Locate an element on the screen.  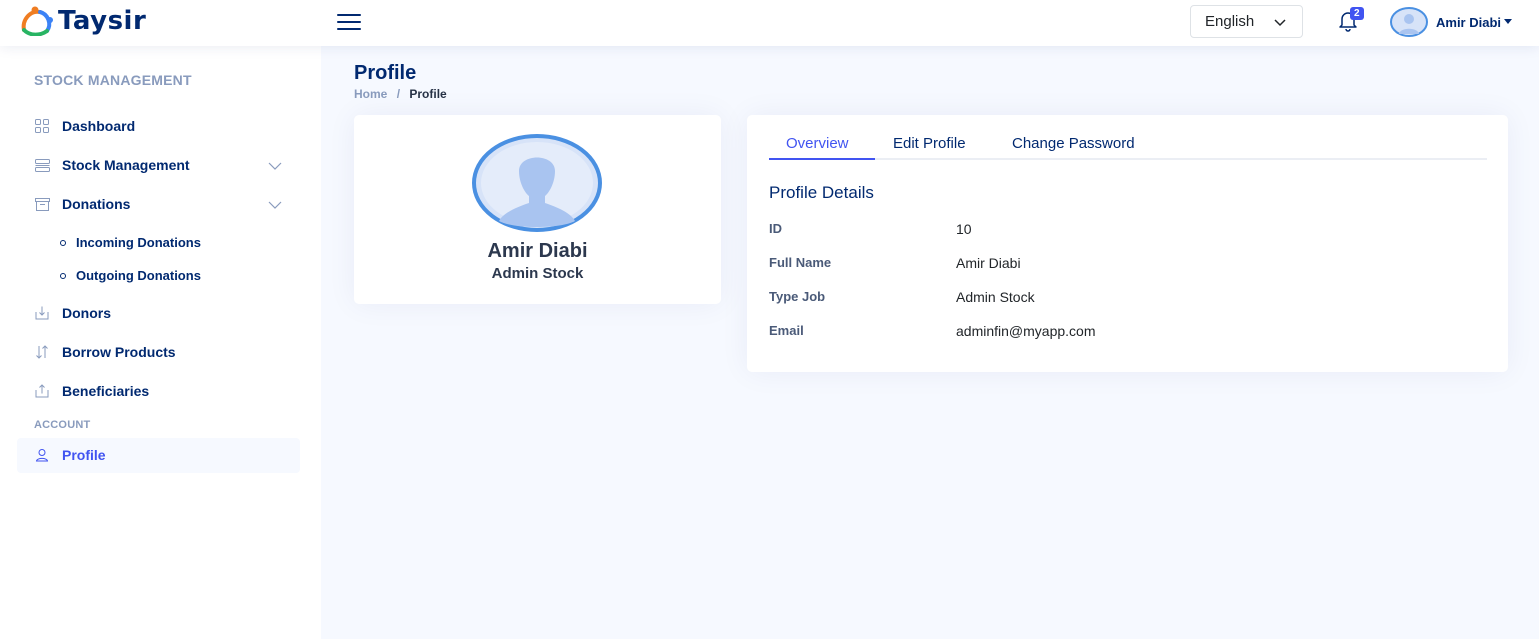
top-header: Taysir English 2 Amir Diabi is located at coordinates (769, 23).